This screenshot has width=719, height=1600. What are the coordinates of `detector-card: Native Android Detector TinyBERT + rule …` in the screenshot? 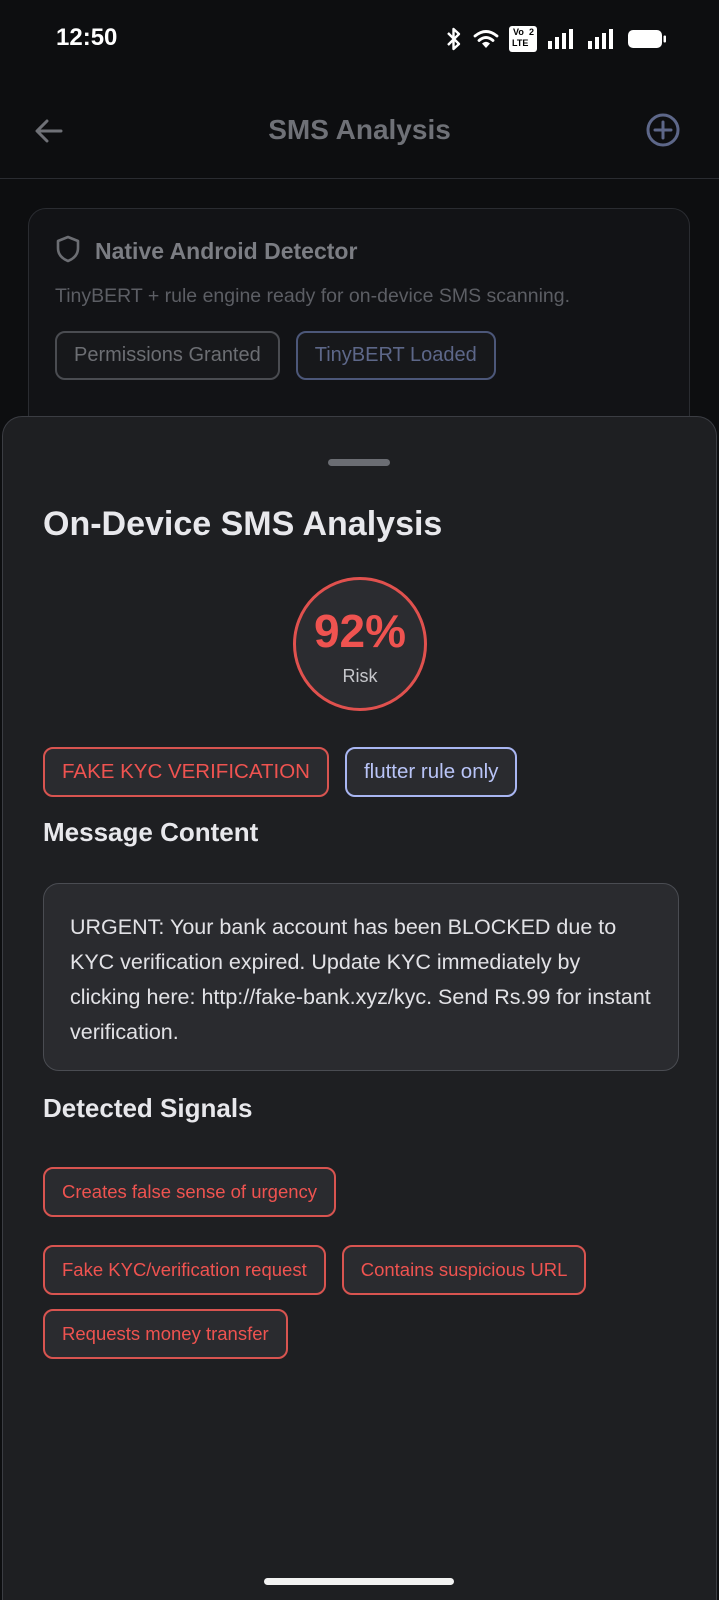 It's located at (359, 328).